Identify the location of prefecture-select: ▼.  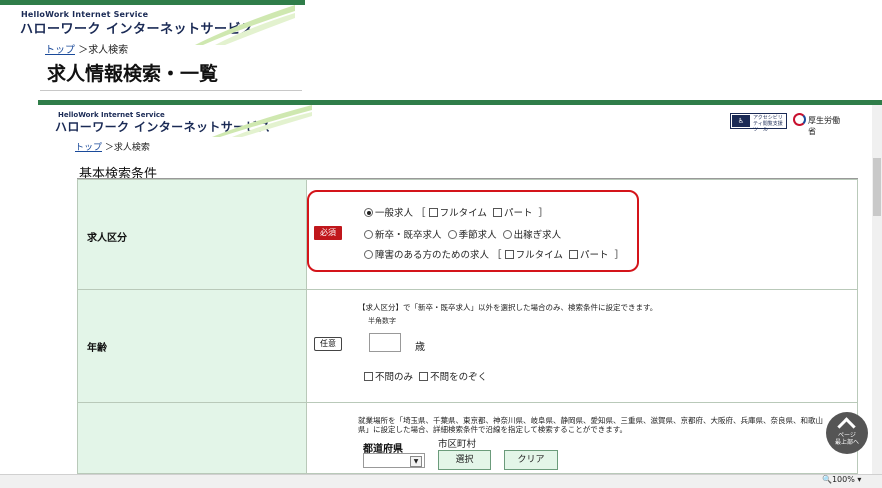
(394, 460).